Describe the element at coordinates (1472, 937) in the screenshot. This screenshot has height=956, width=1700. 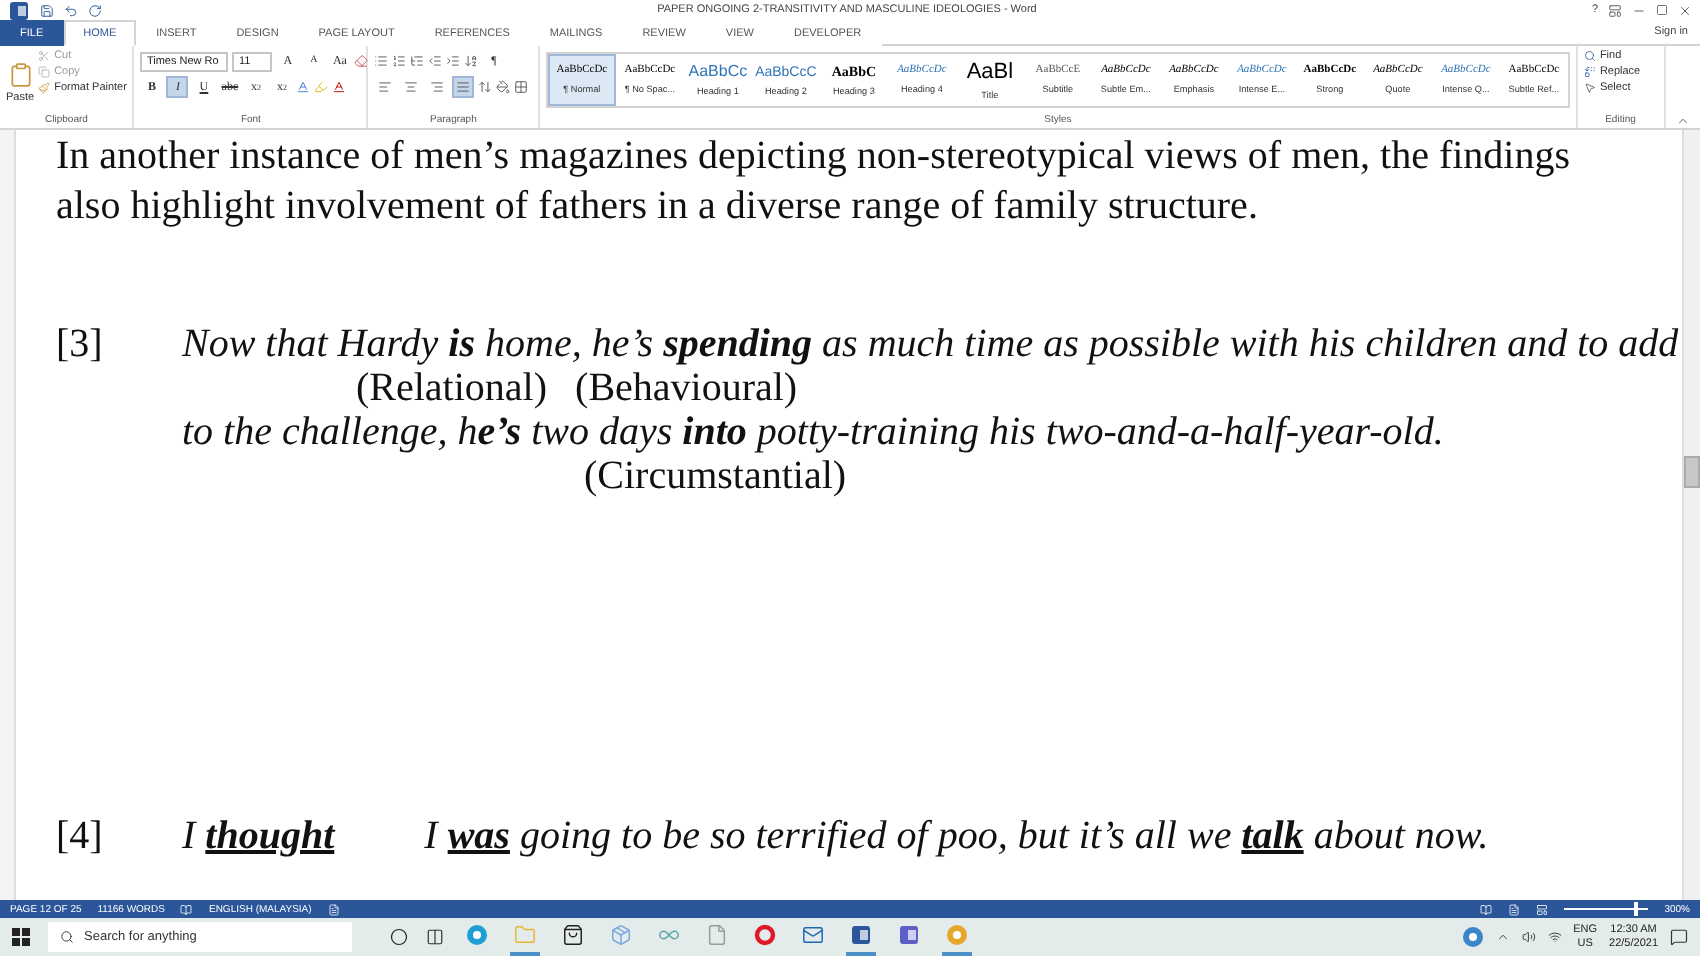
I see `tray-app-icon` at that location.